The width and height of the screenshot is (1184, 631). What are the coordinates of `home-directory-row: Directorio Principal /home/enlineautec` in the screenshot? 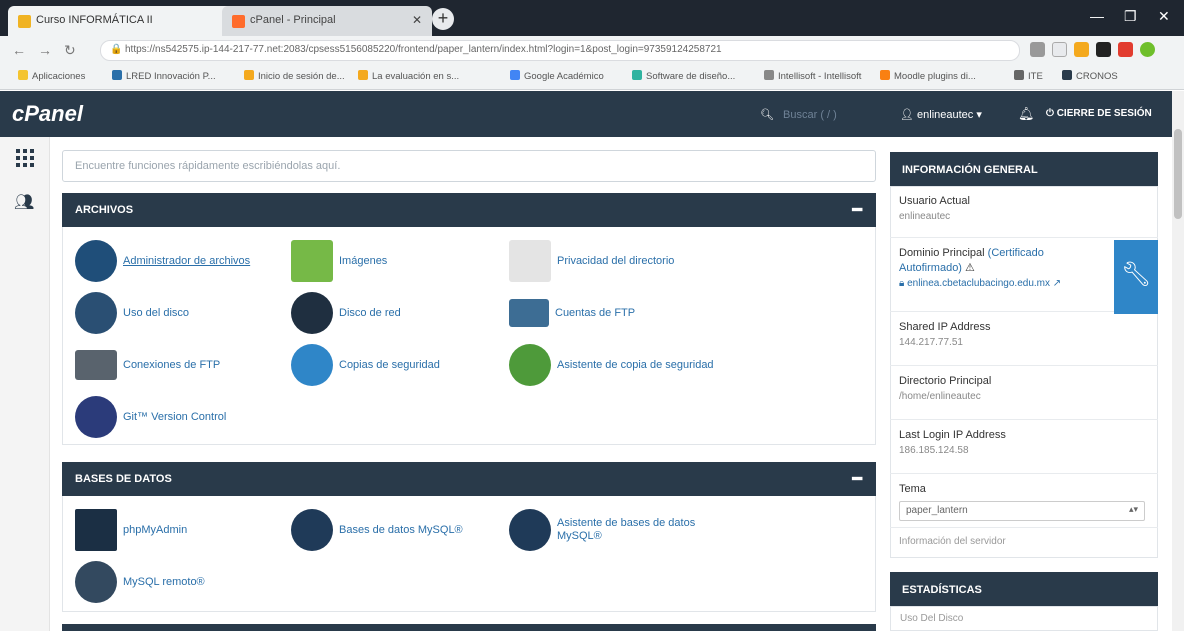 It's located at (1024, 394).